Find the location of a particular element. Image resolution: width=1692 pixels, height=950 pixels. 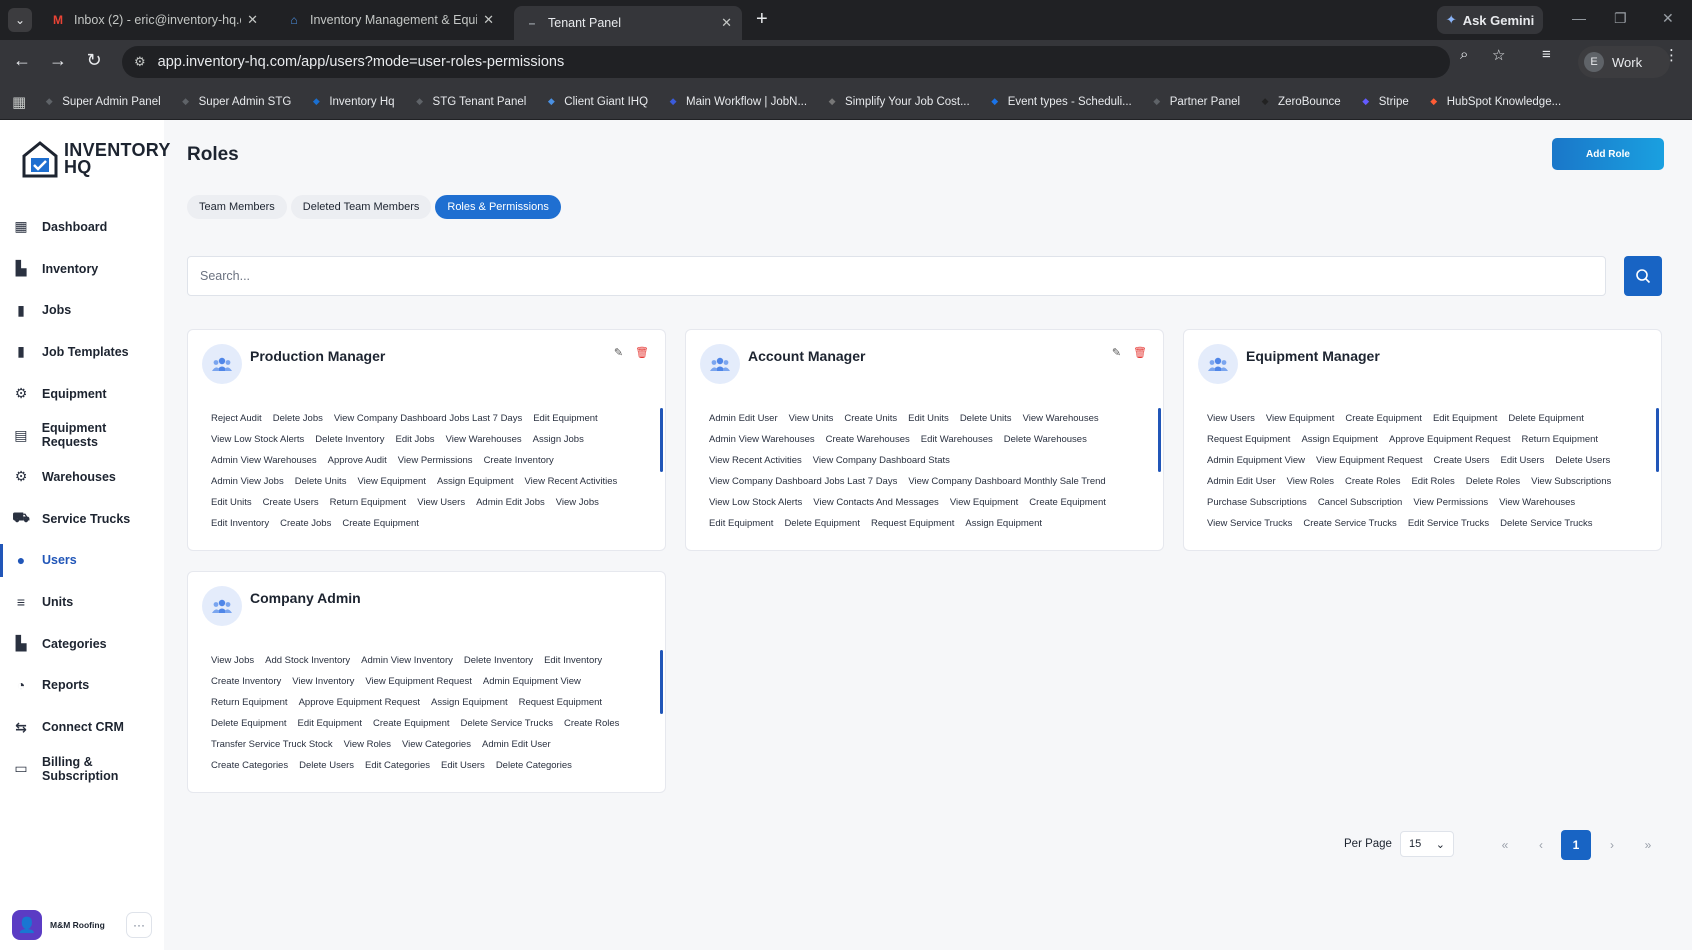

sidebar-item-reports: ◔ Reports is located at coordinates (82, 686).